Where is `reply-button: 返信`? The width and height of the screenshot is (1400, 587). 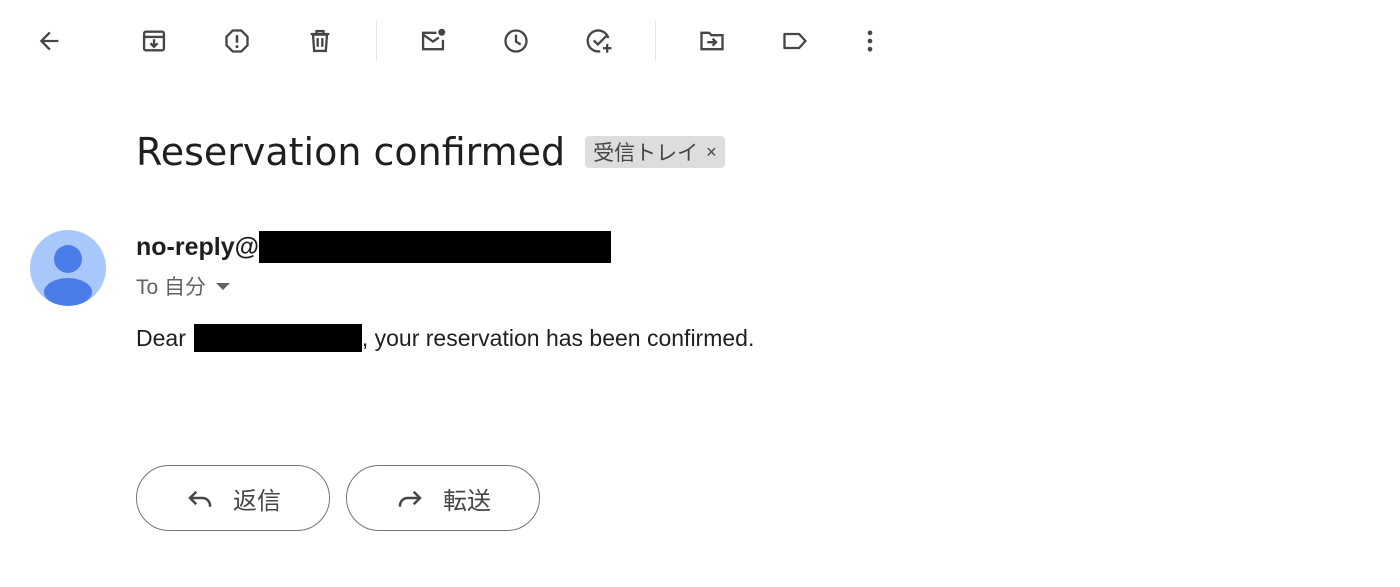
reply-button: 返信 is located at coordinates (233, 498).